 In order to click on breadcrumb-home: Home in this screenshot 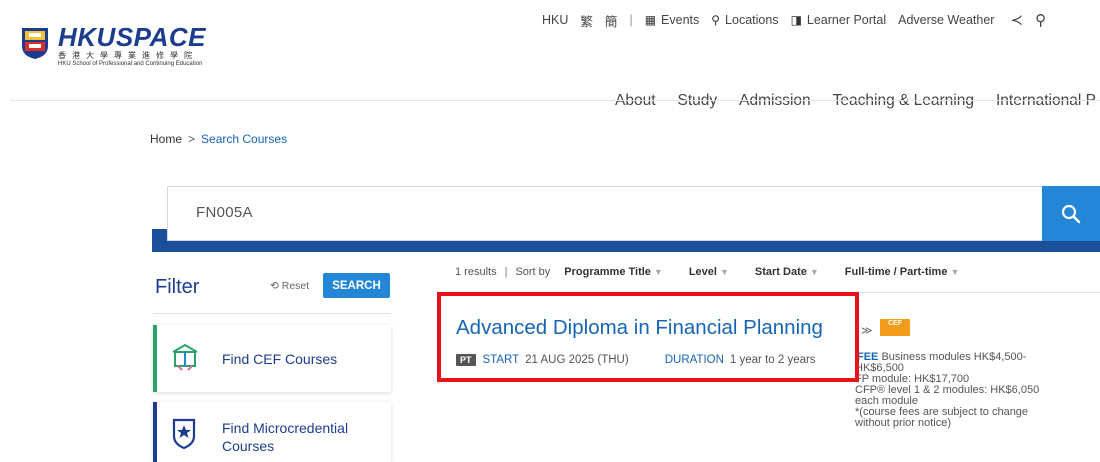, I will do `click(166, 139)`.